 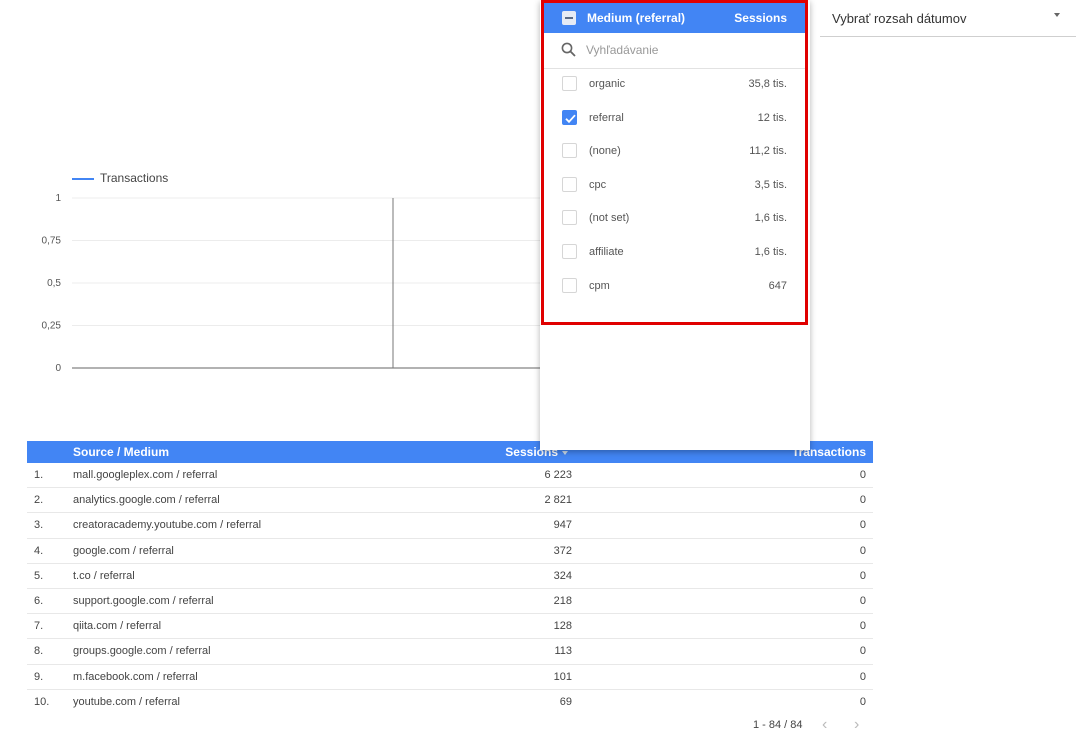 What do you see at coordinates (899, 18) in the screenshot?
I see `date-range-label: Vybrať rozsah dátumov` at bounding box center [899, 18].